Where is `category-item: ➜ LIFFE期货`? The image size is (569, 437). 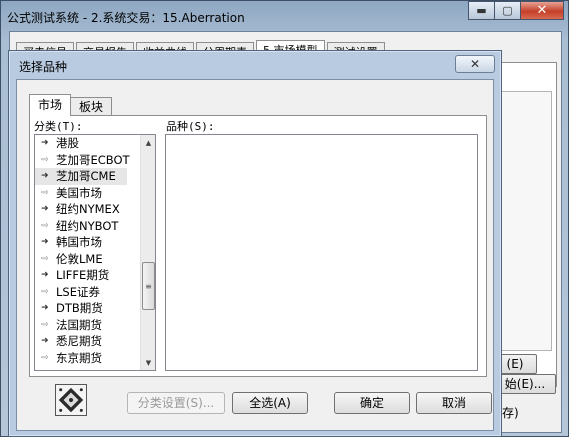
category-item: ➜ LIFFE期货 is located at coordinates (95, 275).